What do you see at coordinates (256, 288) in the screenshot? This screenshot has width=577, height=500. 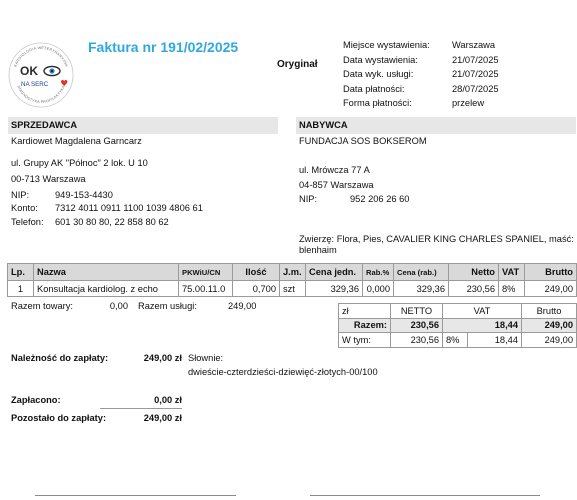 I see `cell-qty: 0,700` at bounding box center [256, 288].